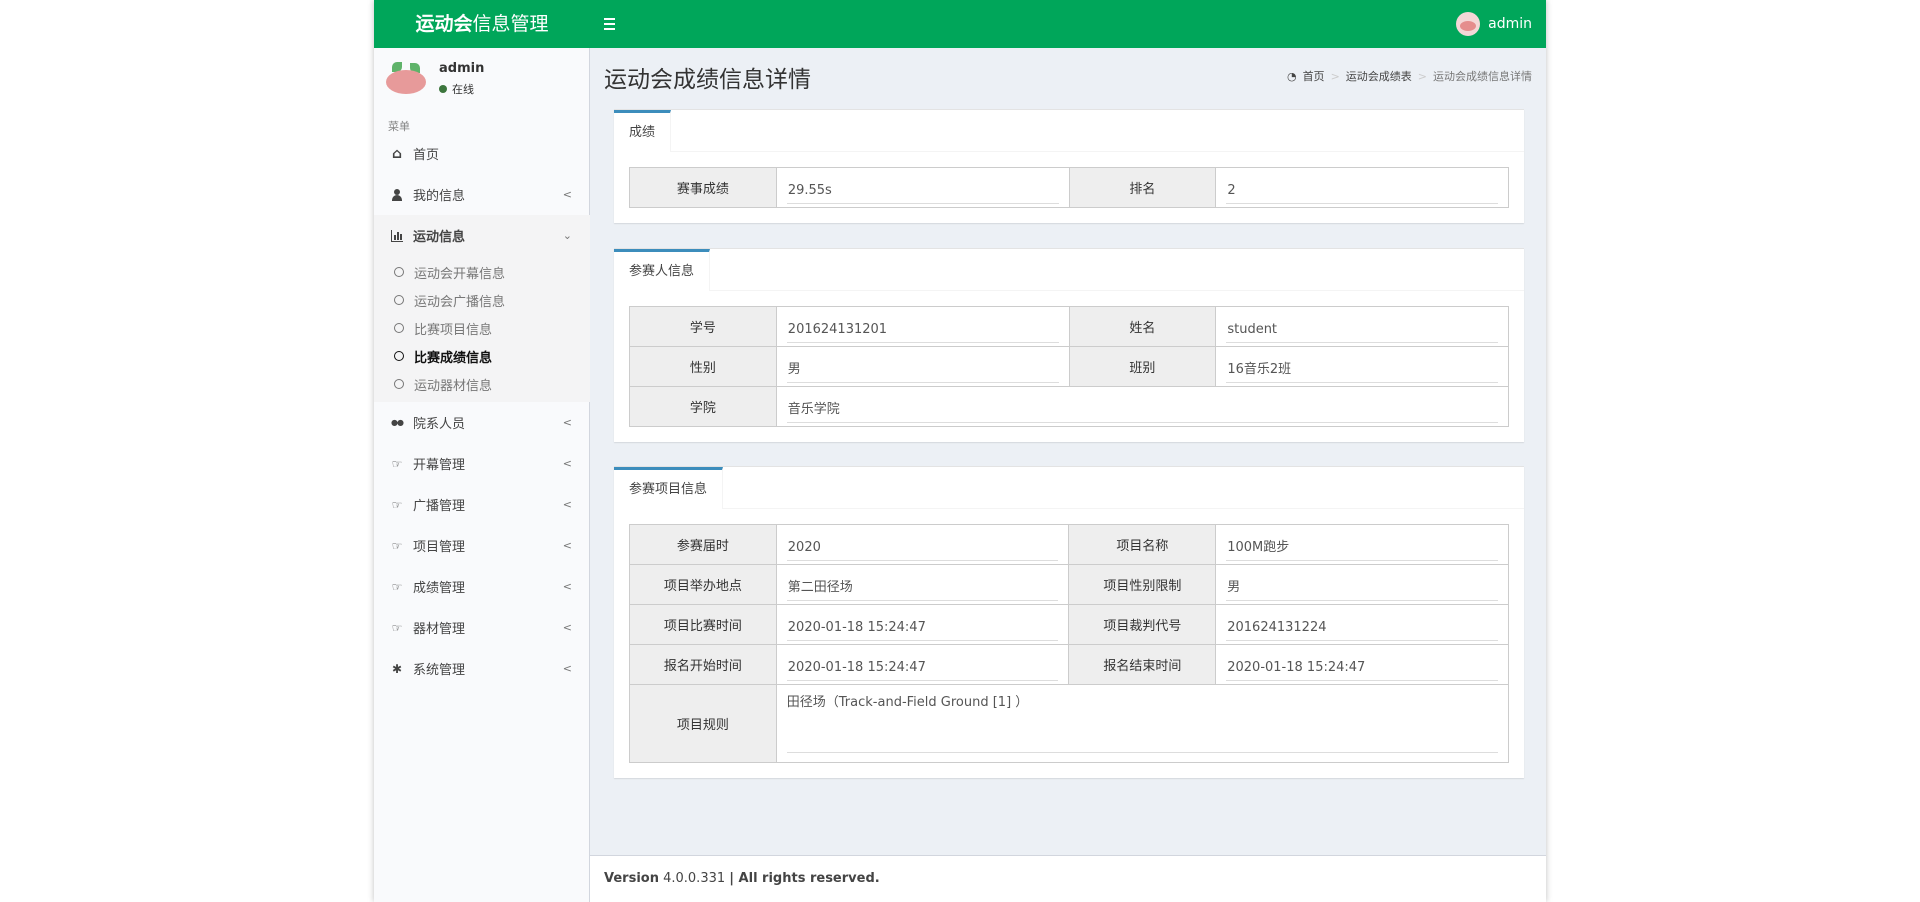 This screenshot has height=902, width=1920. What do you see at coordinates (456, 89) in the screenshot?
I see `user-status: 在线` at bounding box center [456, 89].